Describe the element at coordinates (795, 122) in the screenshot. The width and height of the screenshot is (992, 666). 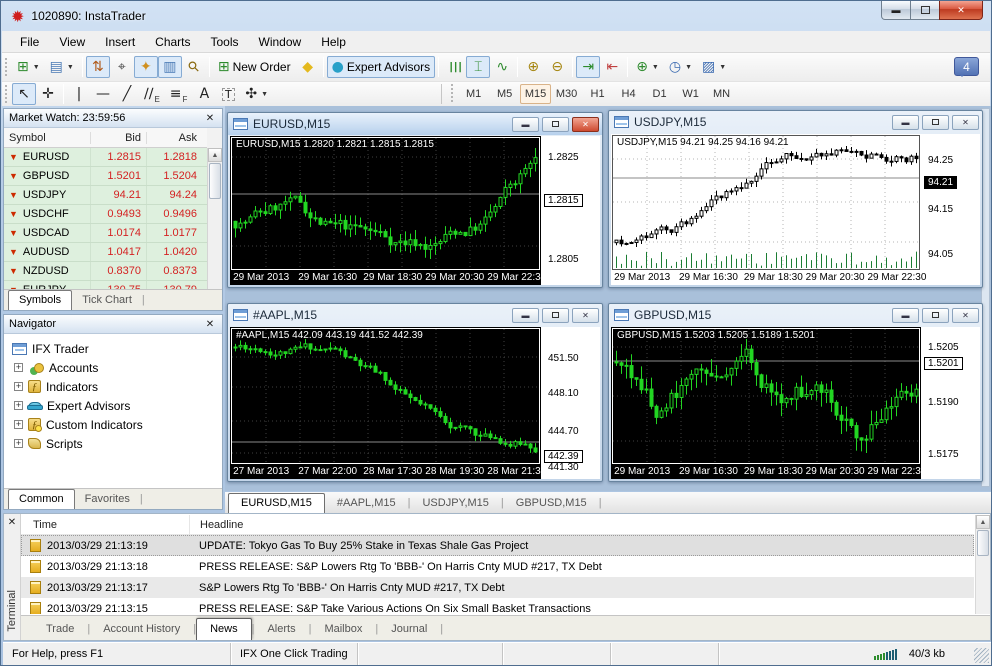
I see `chart-titlebar: USDJPY,M15 ▬ ✕` at that location.